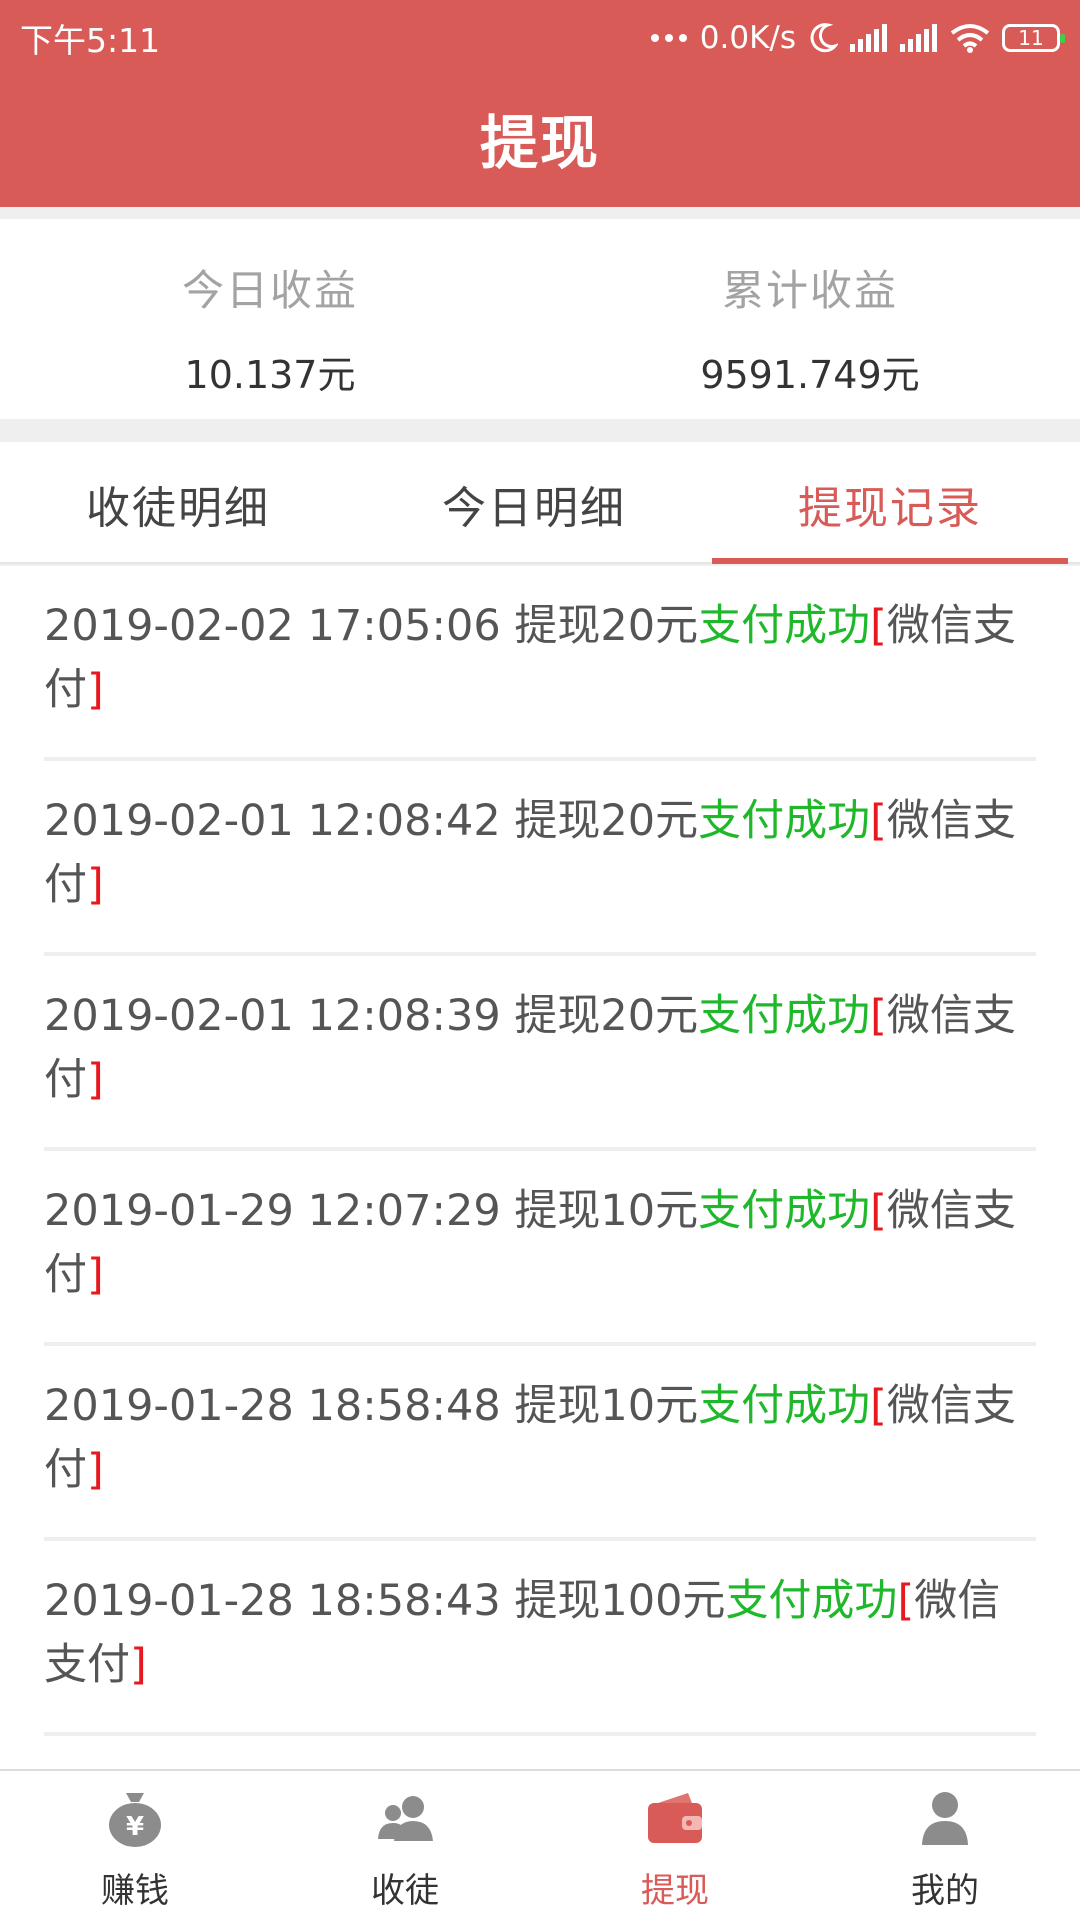 The image size is (1080, 1920). What do you see at coordinates (809, 290) in the screenshot?
I see `total-earnings-label: 累计收益` at bounding box center [809, 290].